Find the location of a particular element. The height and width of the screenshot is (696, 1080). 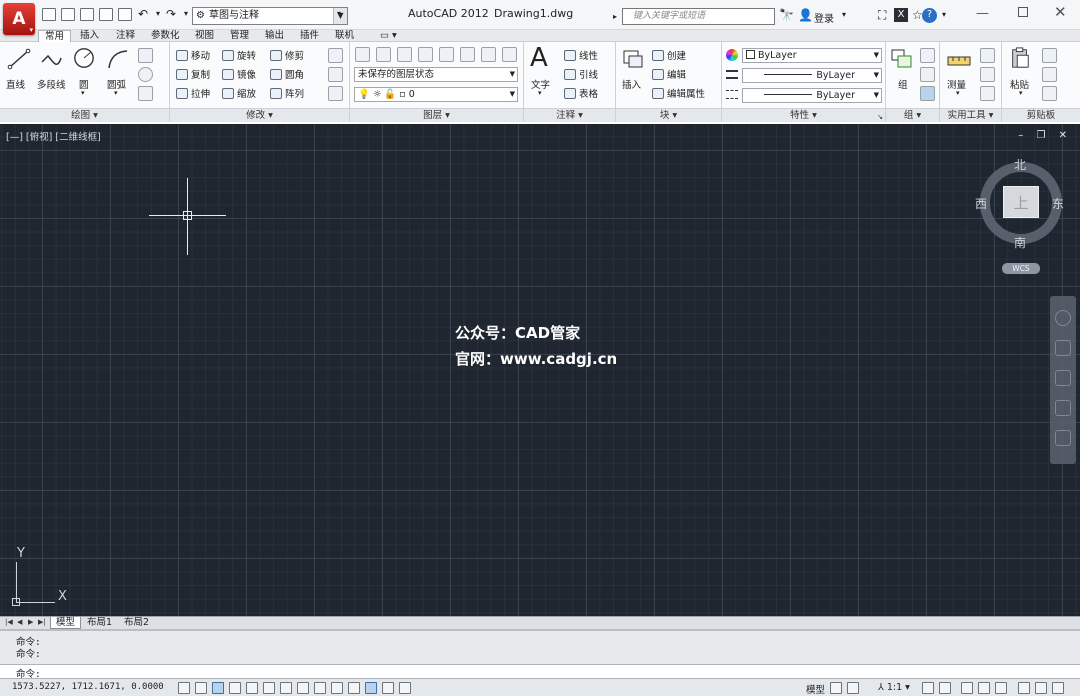

layer-select: 💡 ☼ 🔓 ▫ 0 ▼ is located at coordinates (436, 94).